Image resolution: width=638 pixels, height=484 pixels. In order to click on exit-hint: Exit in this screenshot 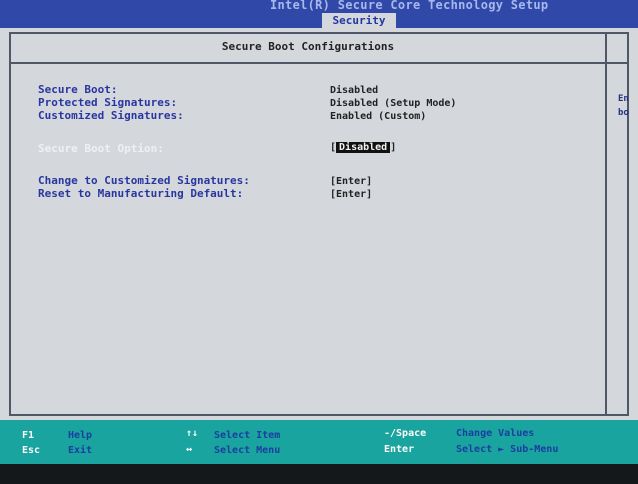, I will do `click(80, 450)`.